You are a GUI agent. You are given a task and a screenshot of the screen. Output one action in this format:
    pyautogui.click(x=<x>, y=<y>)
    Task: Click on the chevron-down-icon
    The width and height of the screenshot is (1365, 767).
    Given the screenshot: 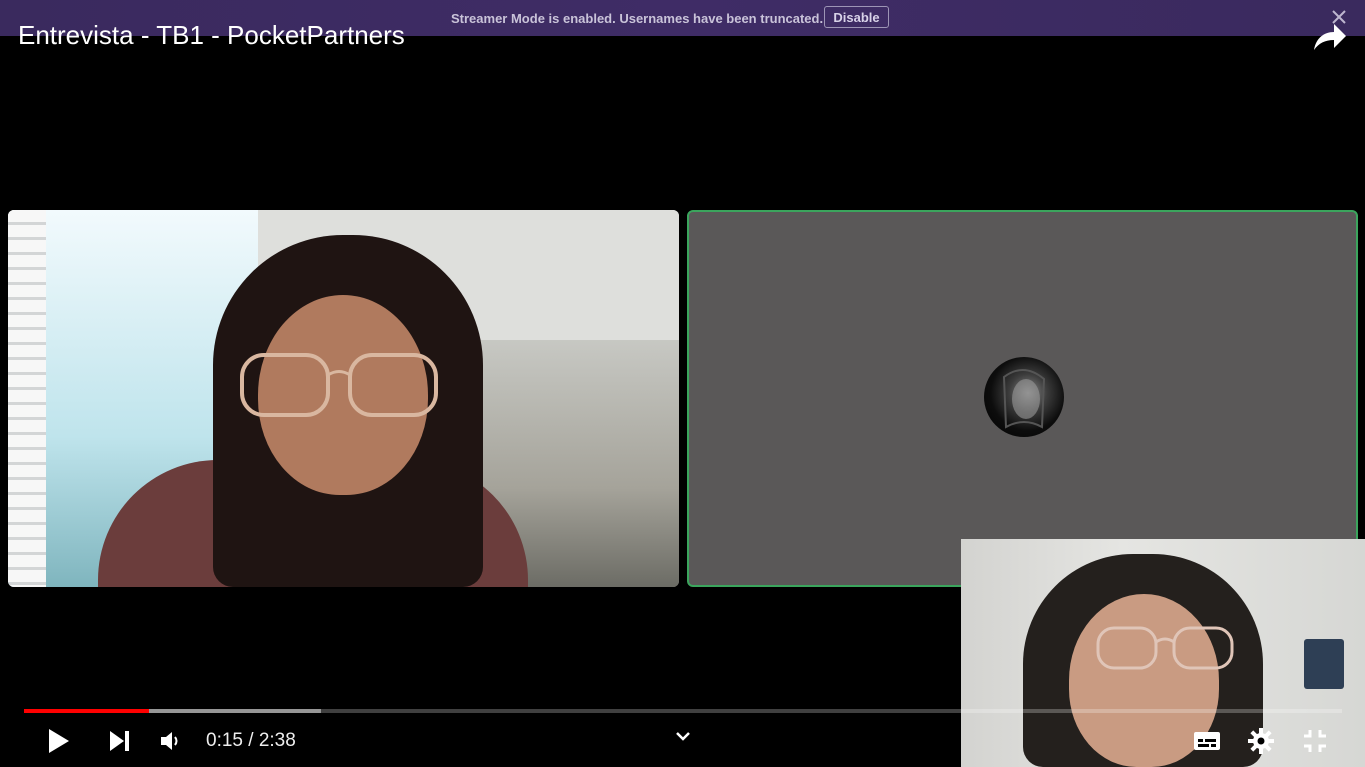 What is the action you would take?
    pyautogui.click(x=683, y=736)
    